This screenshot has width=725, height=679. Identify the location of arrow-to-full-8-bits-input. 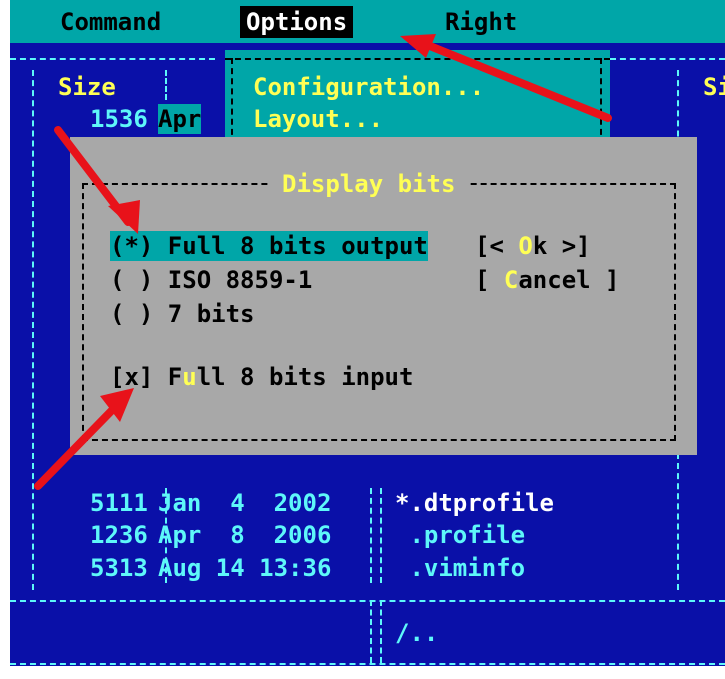
(80, 443).